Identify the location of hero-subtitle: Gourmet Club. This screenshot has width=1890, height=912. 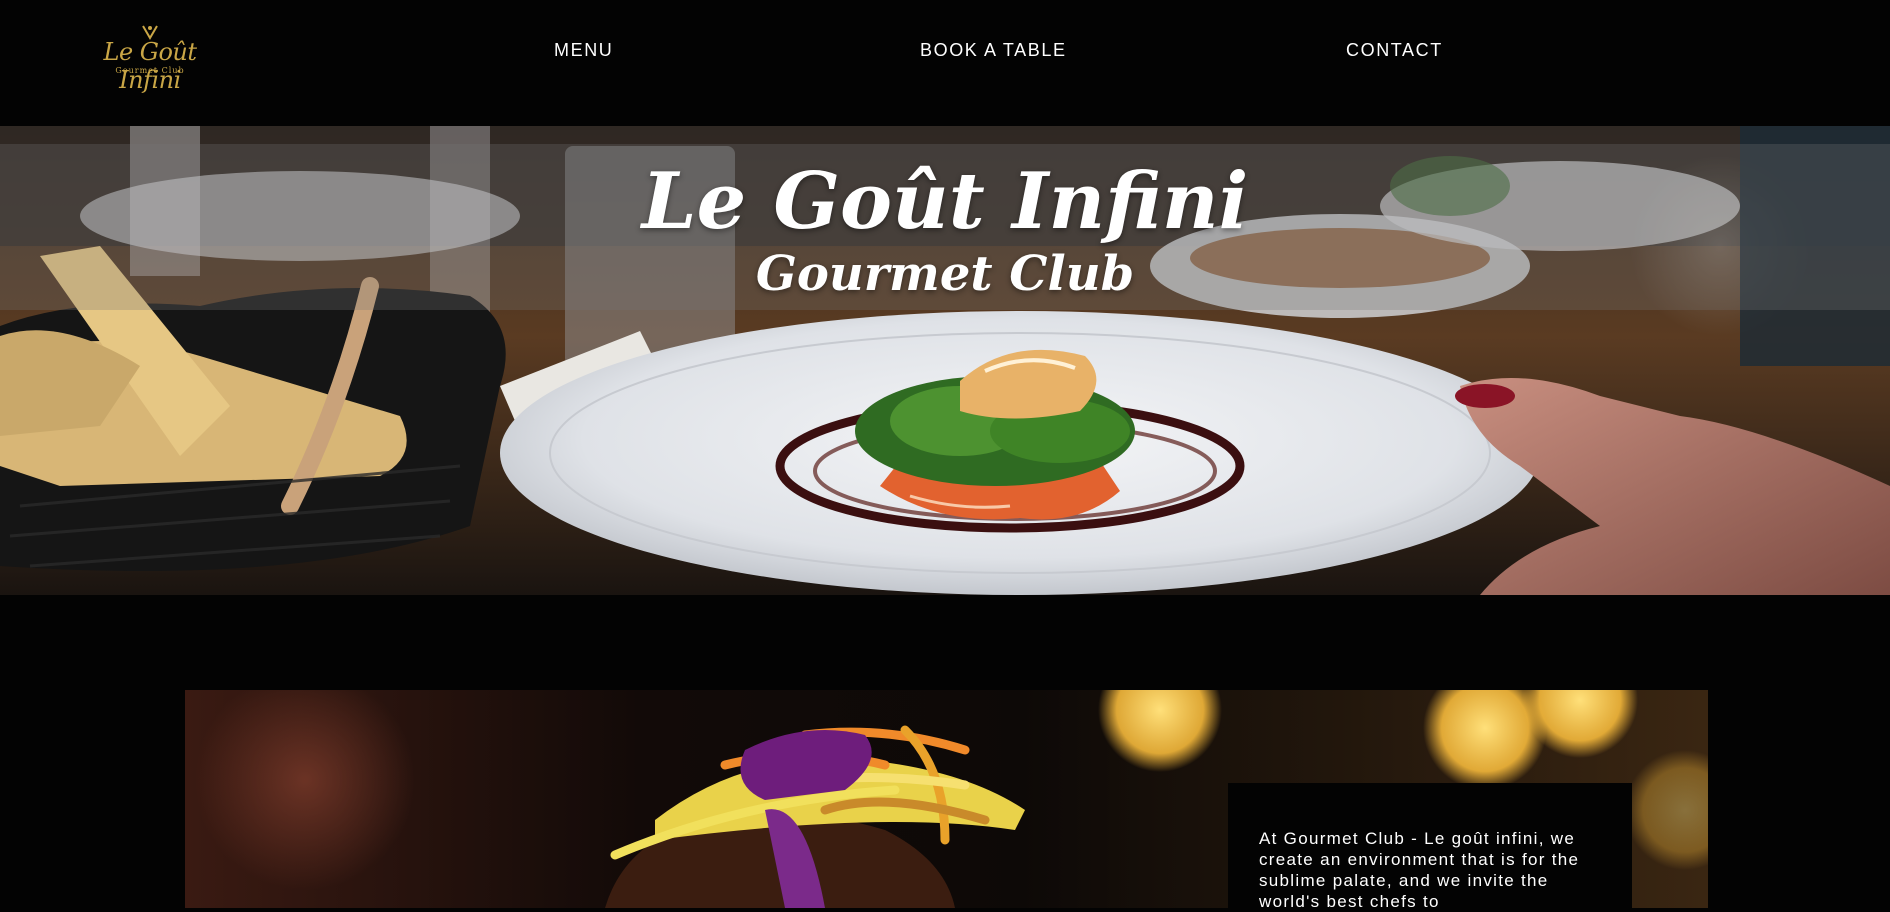
(945, 274).